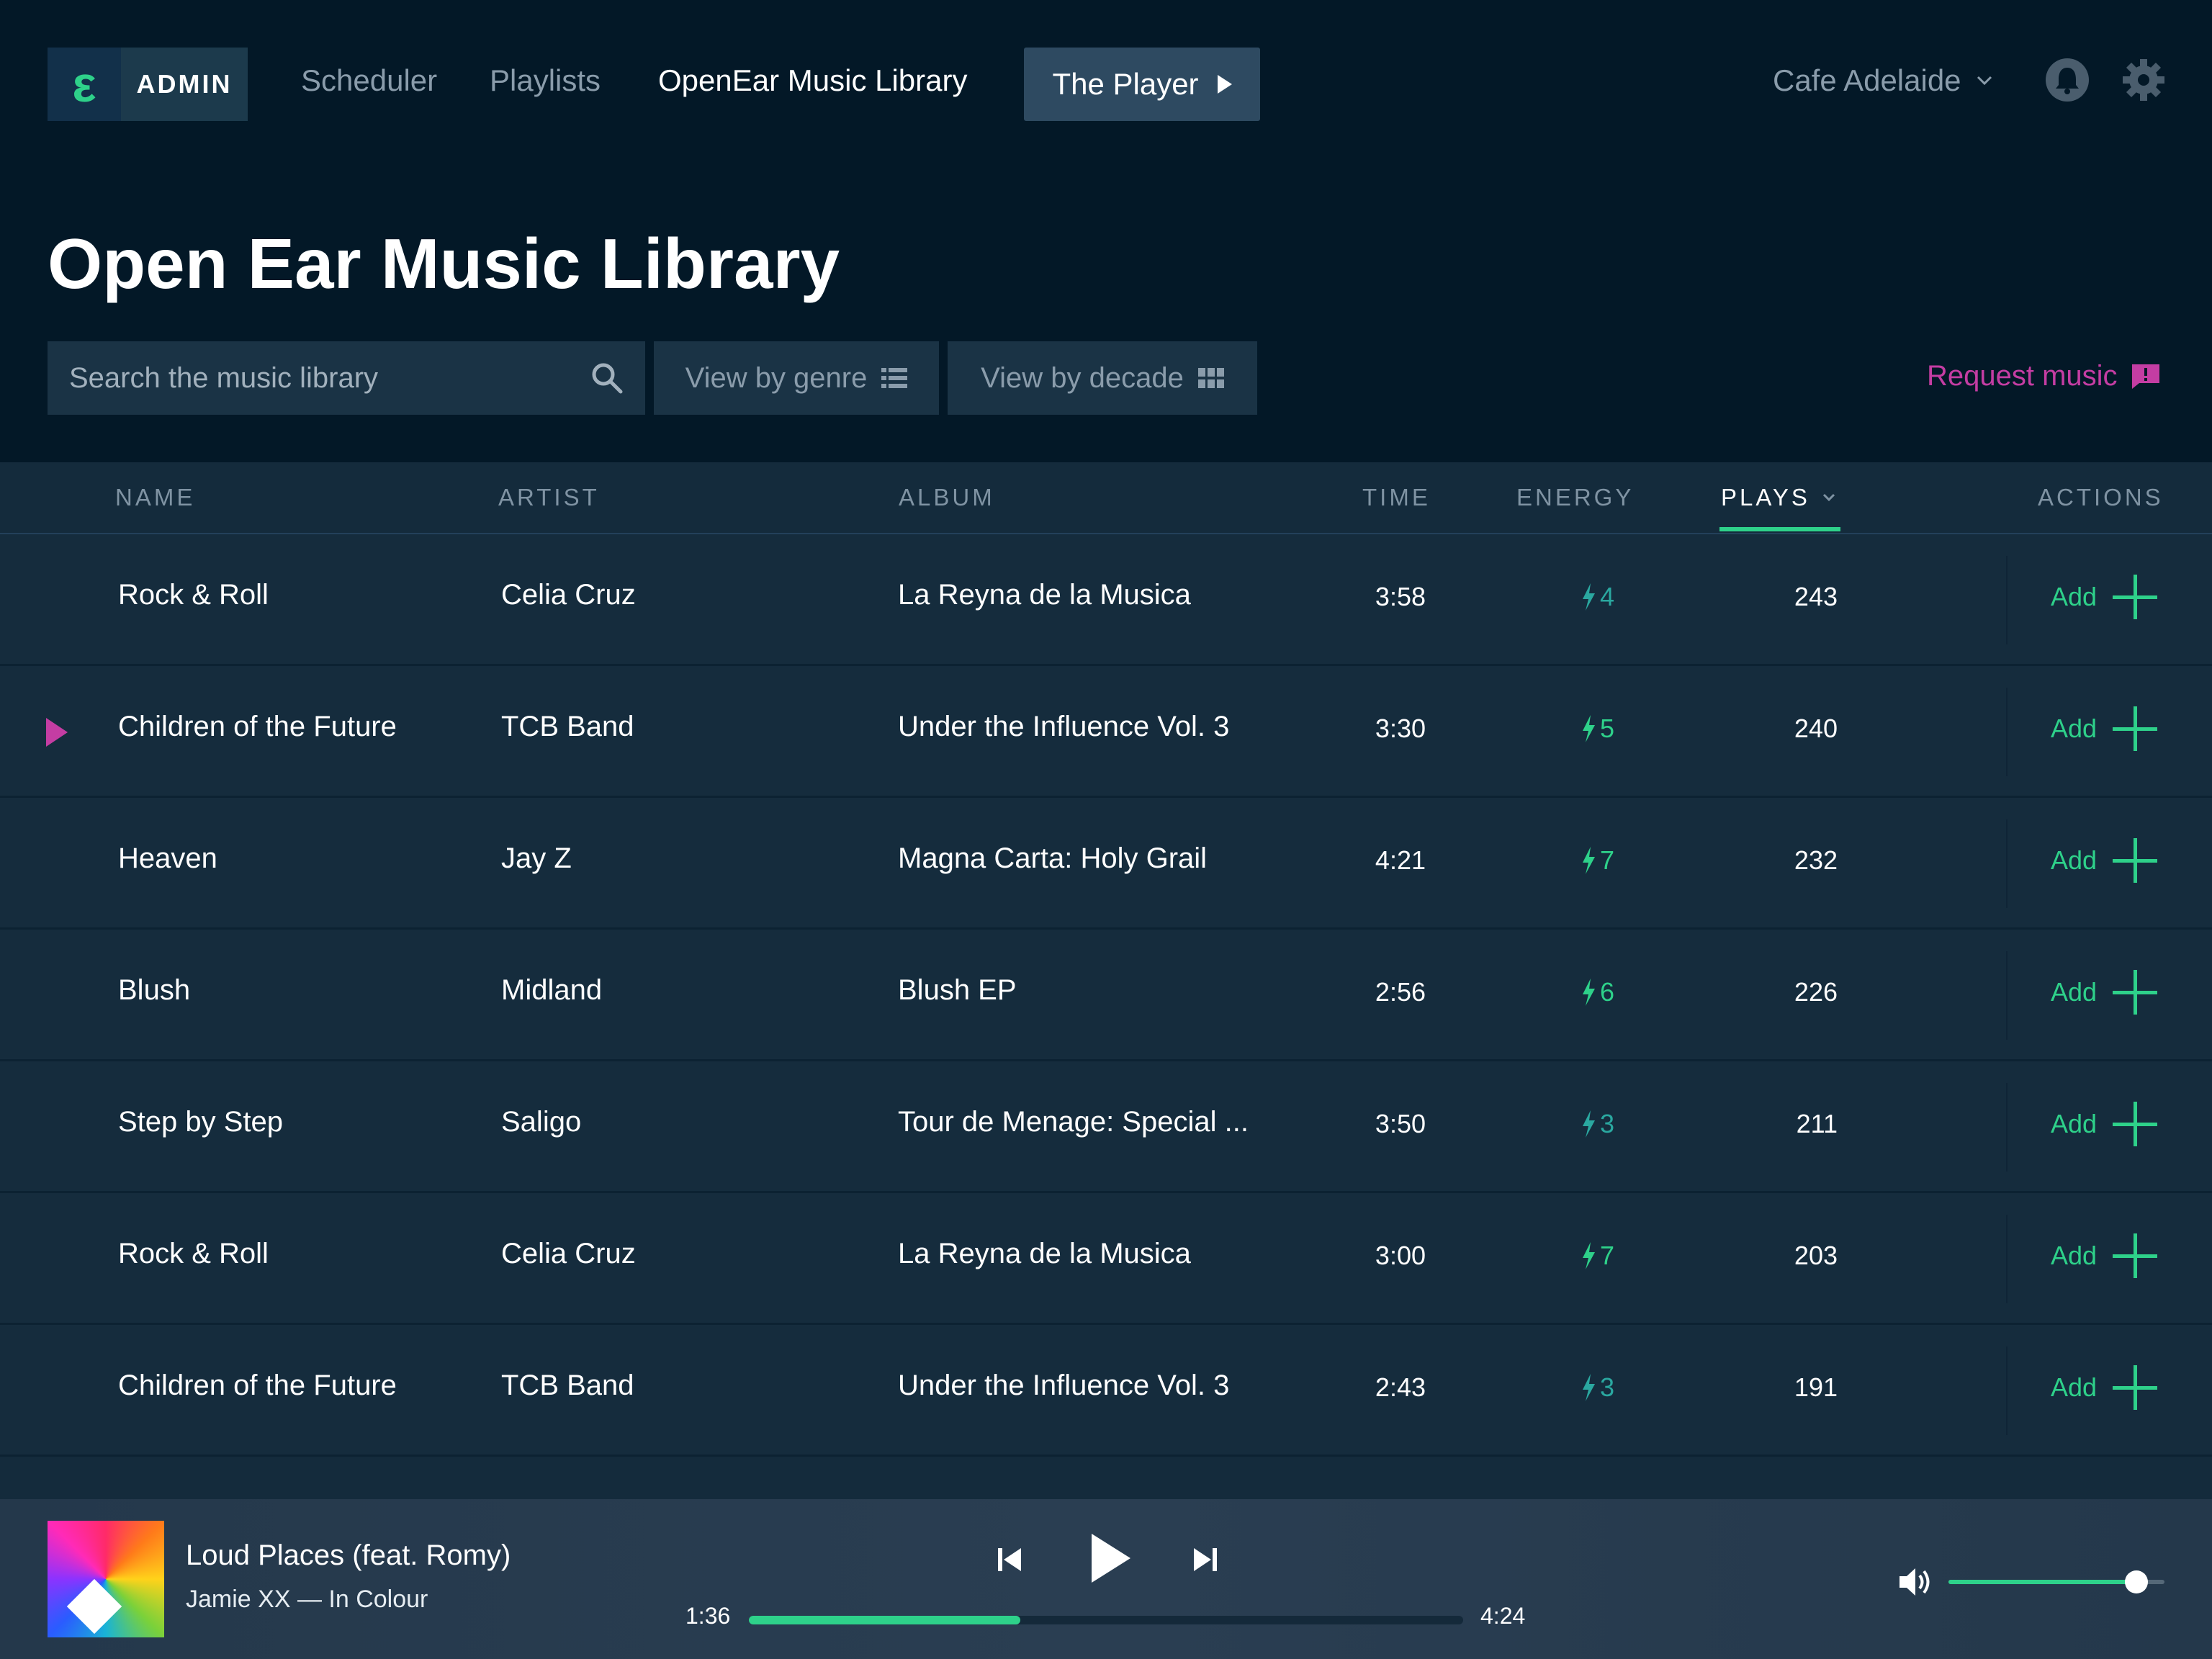 Image resolution: width=2212 pixels, height=1659 pixels. Describe the element at coordinates (549, 498) in the screenshot. I see `column-header-artist: ARTIST` at that location.